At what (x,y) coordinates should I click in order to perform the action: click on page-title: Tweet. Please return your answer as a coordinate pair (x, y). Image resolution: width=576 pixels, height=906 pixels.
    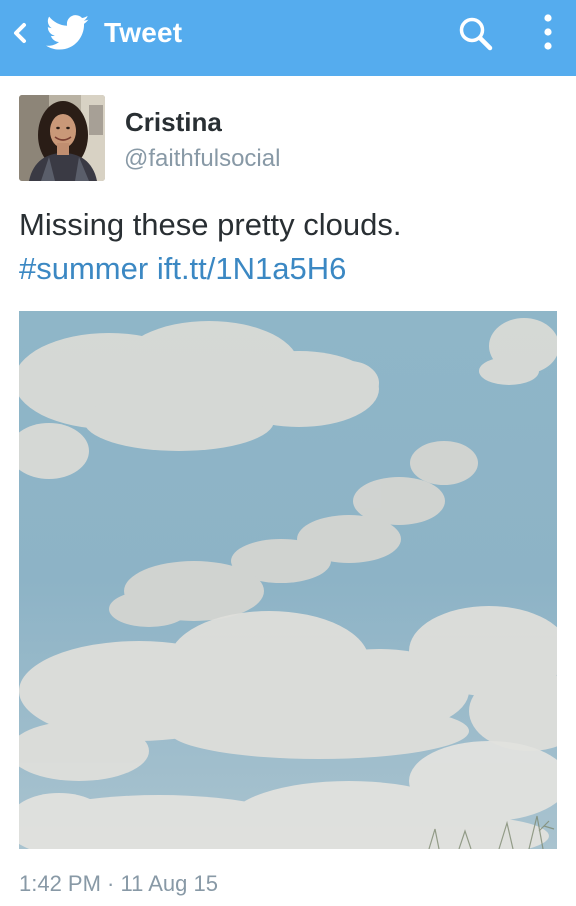
    Looking at the image, I should click on (143, 32).